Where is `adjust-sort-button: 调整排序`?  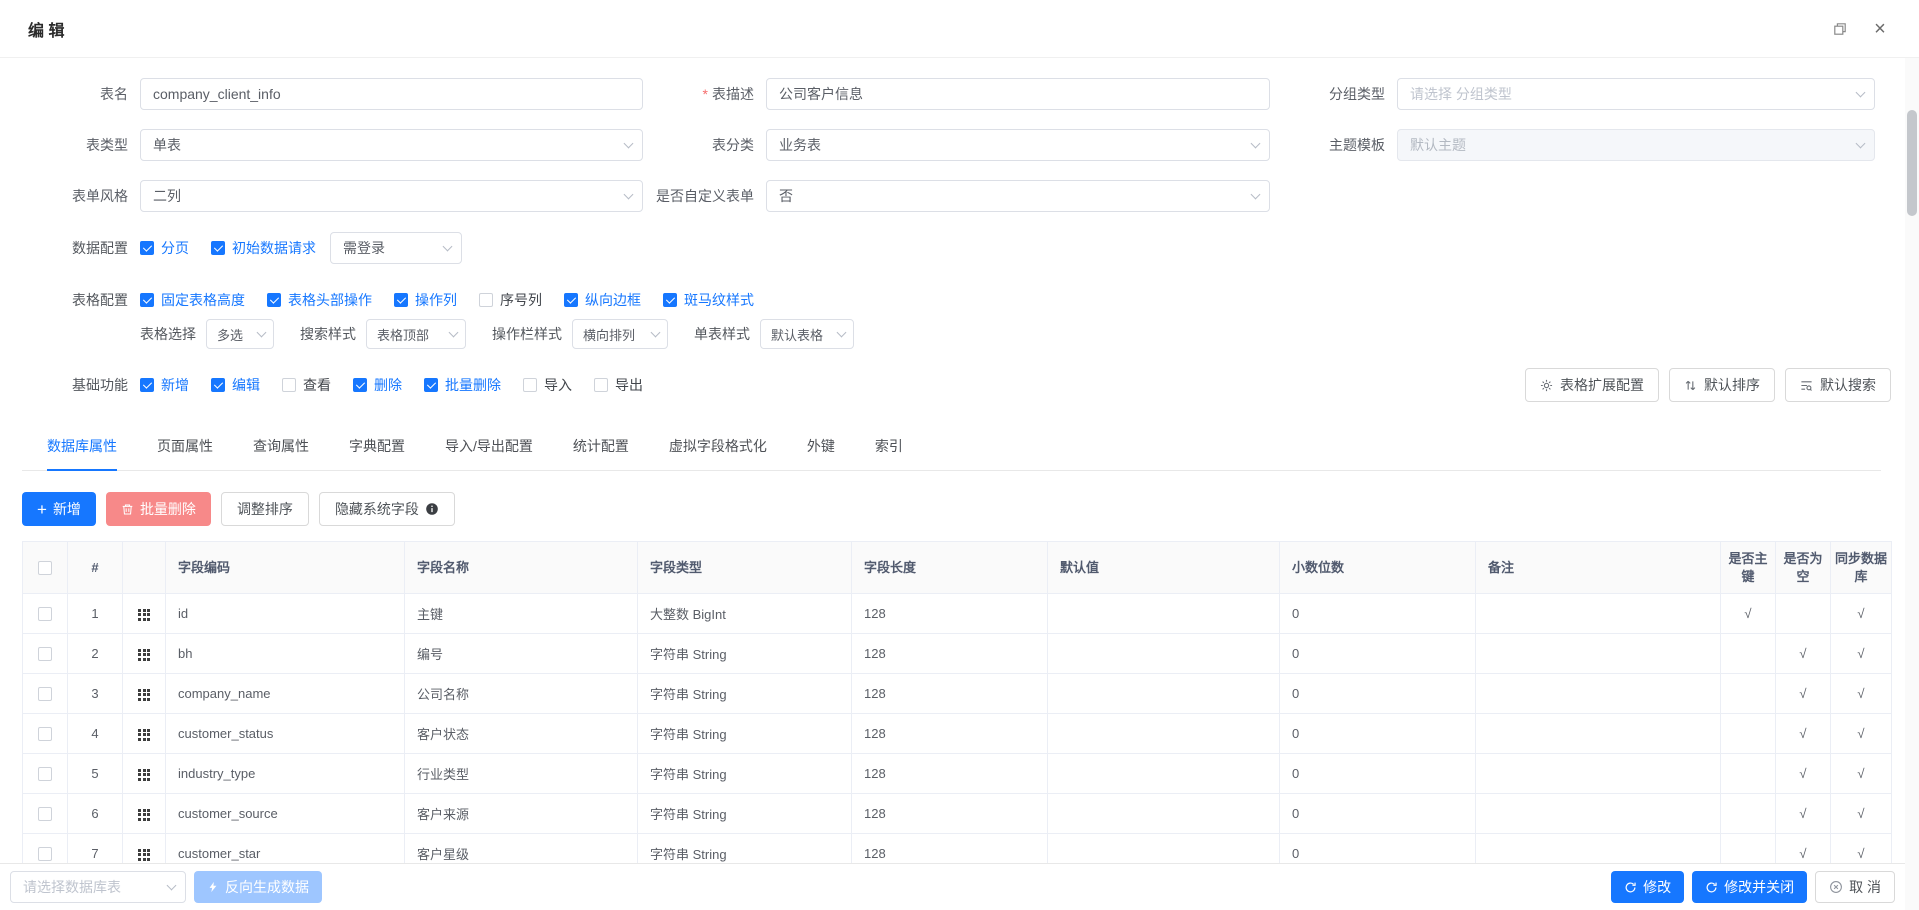 adjust-sort-button: 调整排序 is located at coordinates (264, 509).